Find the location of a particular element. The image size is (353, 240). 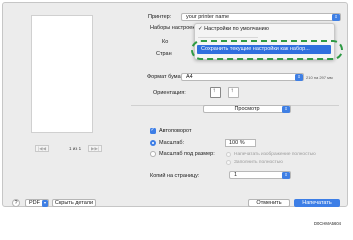

help-button: ? is located at coordinates (16, 203).